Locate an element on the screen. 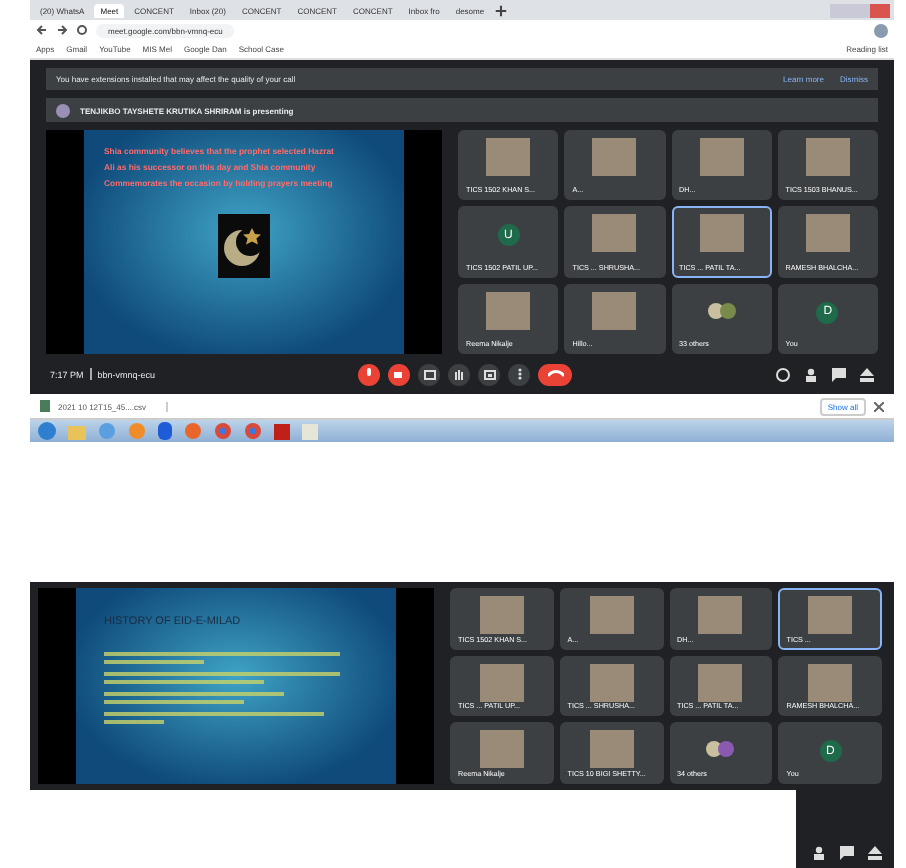 Image resolution: width=906 pixels, height=868 pixels. window-controls-icon is located at coordinates (860, 10).